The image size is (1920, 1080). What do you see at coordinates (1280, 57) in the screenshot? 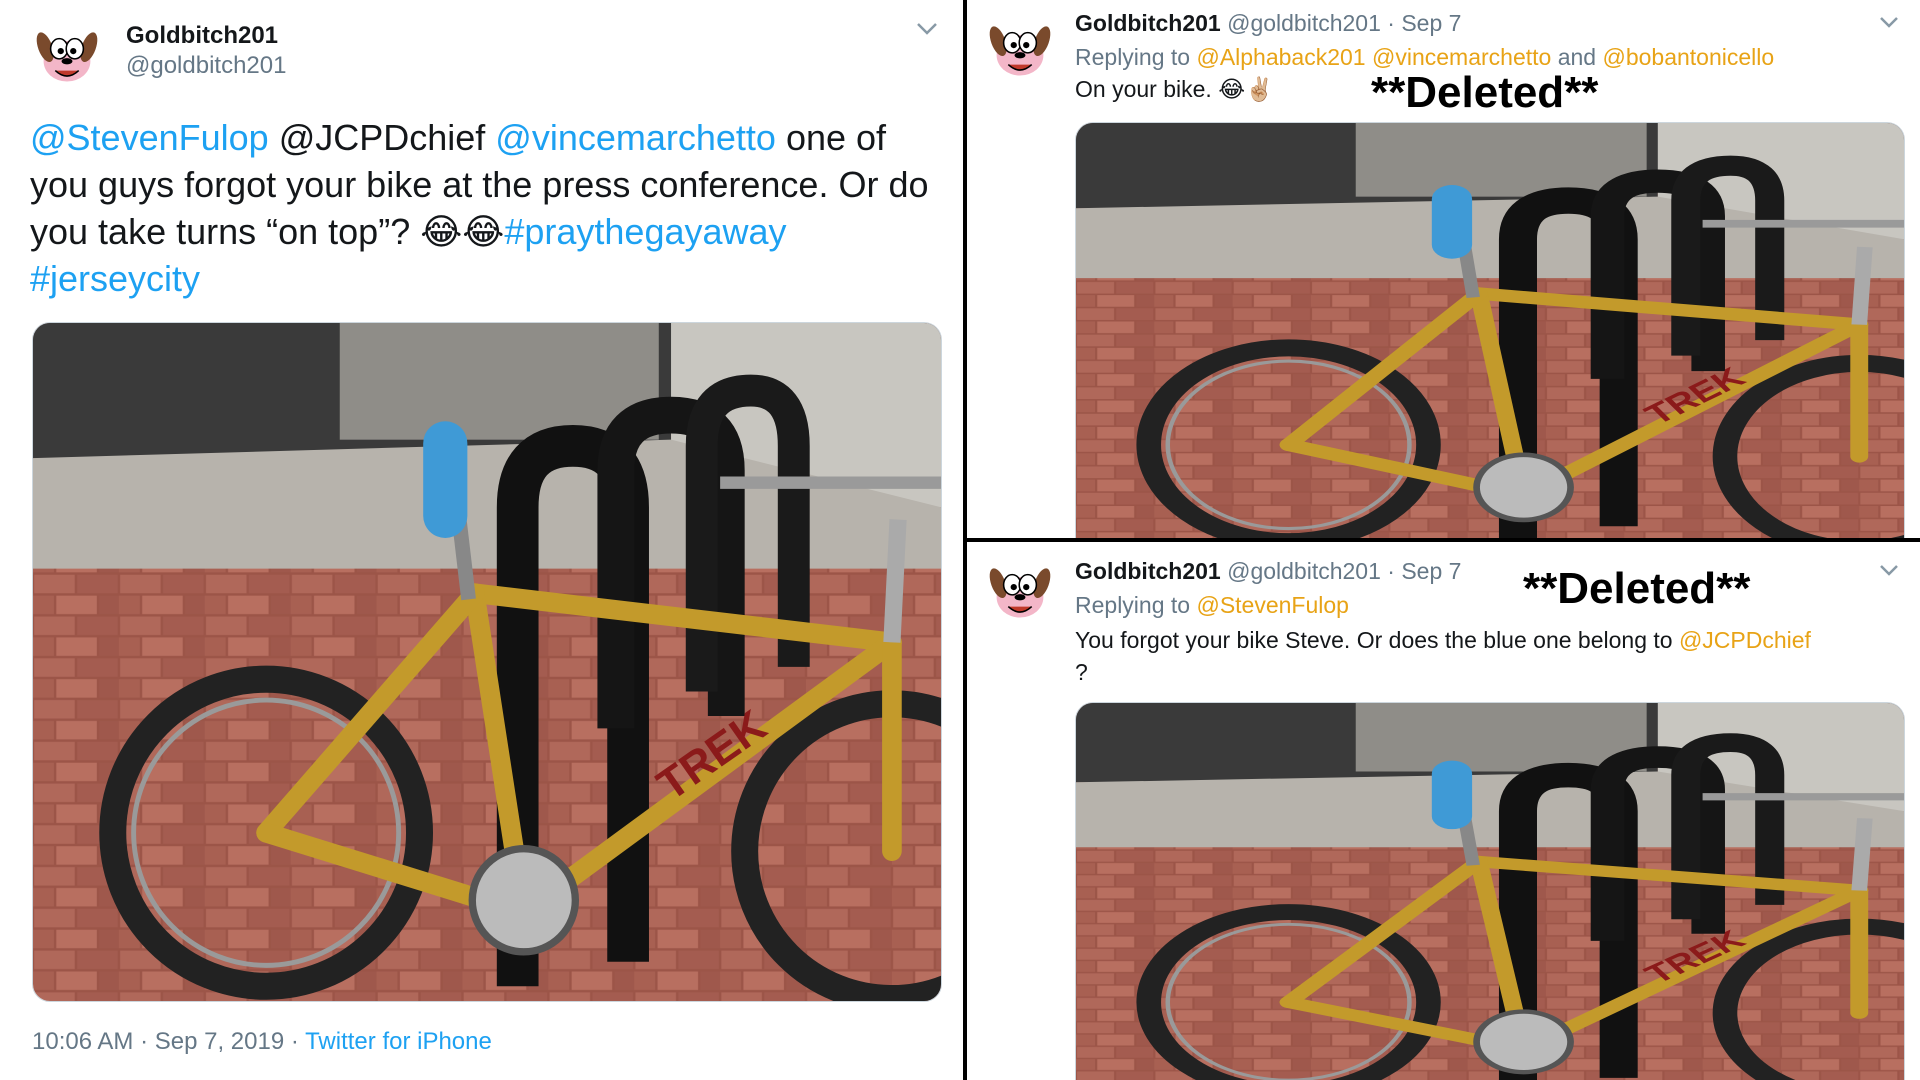
I see `mention-link: @Alphaback201` at bounding box center [1280, 57].